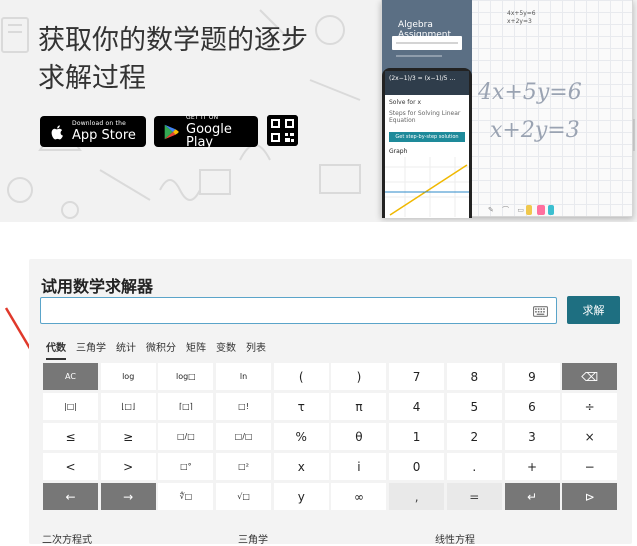 The height and width of the screenshot is (546, 637). What do you see at coordinates (425, 117) in the screenshot?
I see `phone-steps-label: Steps for Solving Linear Equation` at bounding box center [425, 117].